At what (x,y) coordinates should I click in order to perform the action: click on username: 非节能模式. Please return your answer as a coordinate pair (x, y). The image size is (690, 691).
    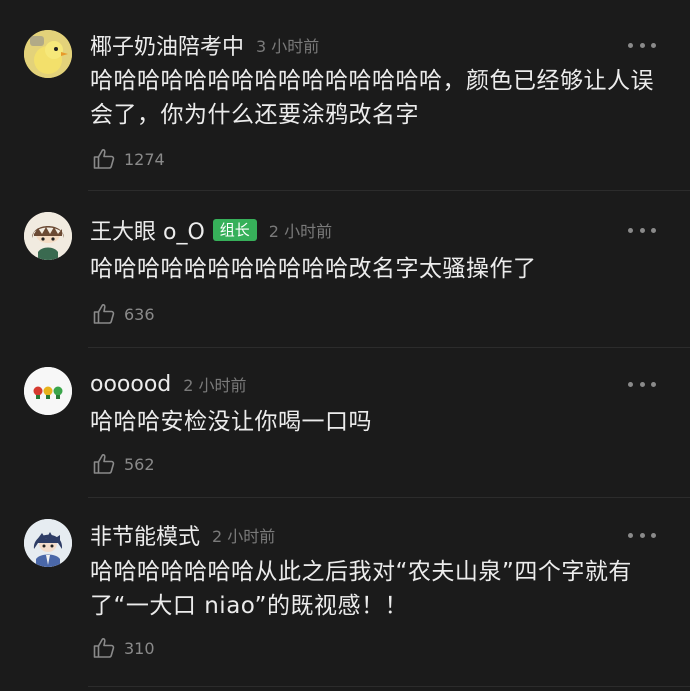
    Looking at the image, I should click on (145, 535).